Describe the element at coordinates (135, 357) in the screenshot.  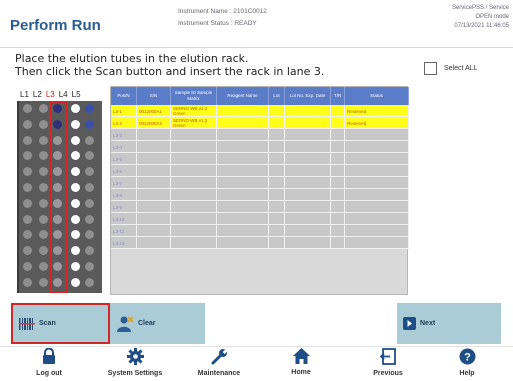
I see `gear-icon` at that location.